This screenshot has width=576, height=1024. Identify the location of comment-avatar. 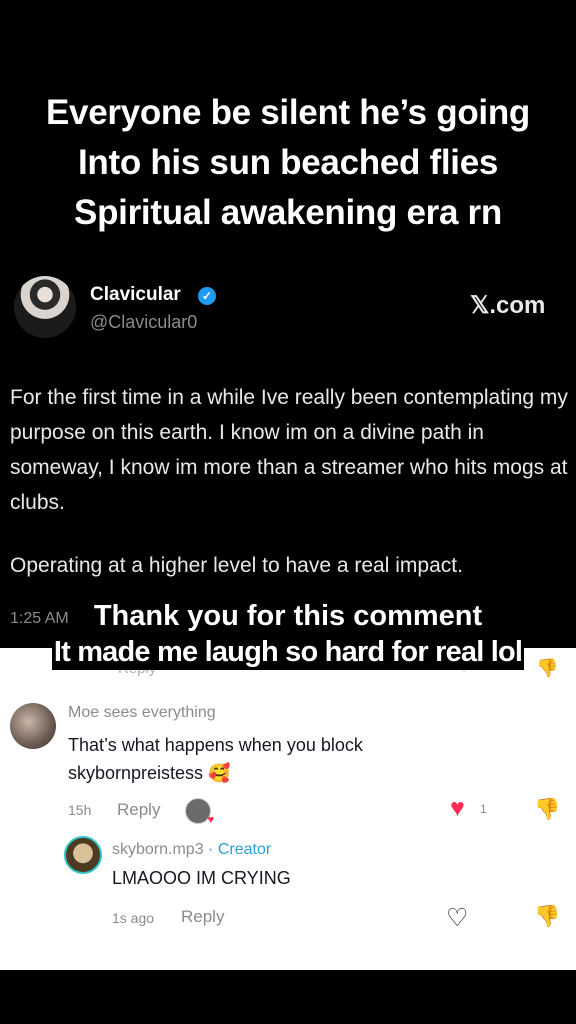
(33, 726).